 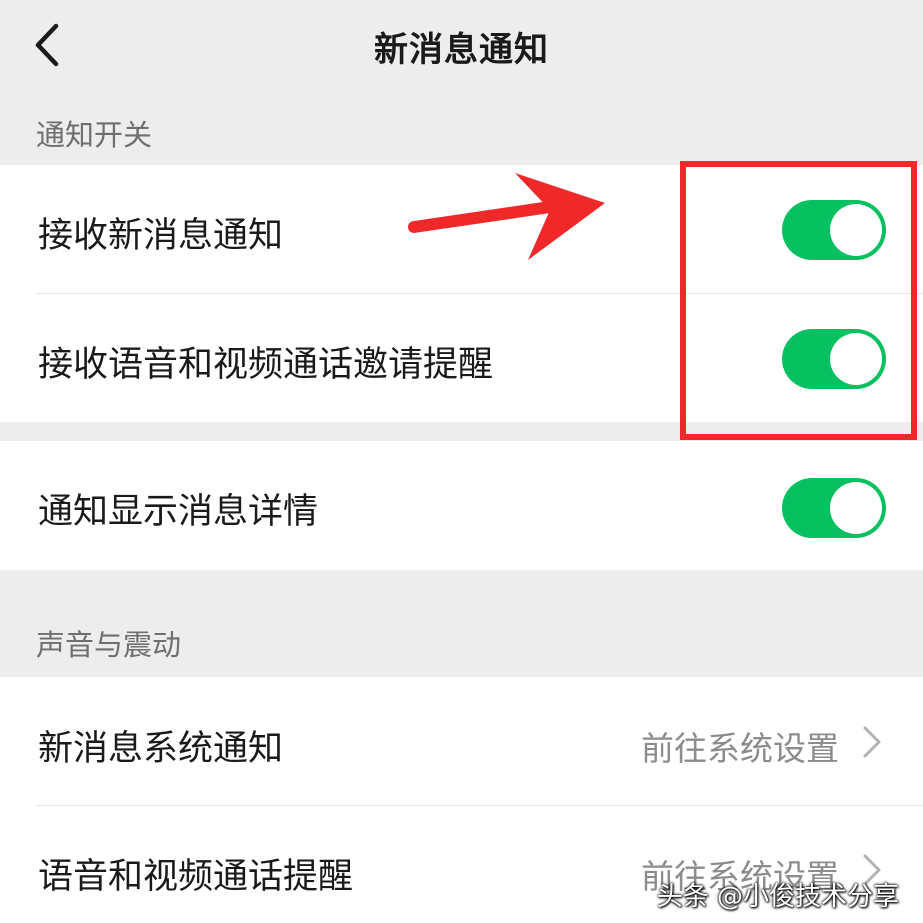 I want to click on chevron-right-icon, so click(x=872, y=742).